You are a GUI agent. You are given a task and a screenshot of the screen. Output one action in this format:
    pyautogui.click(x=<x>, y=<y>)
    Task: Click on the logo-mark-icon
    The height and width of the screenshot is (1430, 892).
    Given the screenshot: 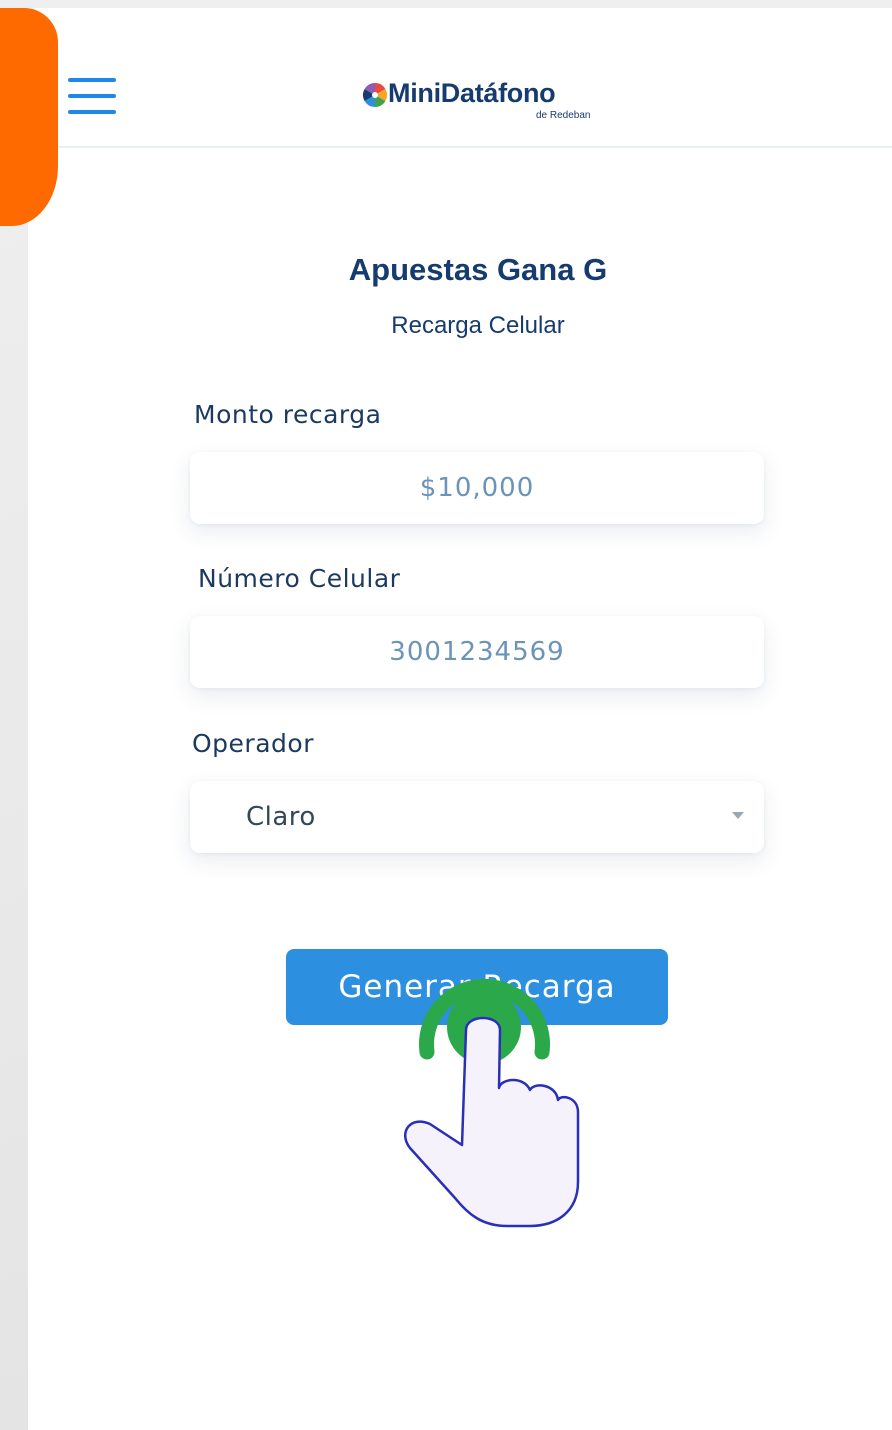 What is the action you would take?
    pyautogui.click(x=375, y=95)
    